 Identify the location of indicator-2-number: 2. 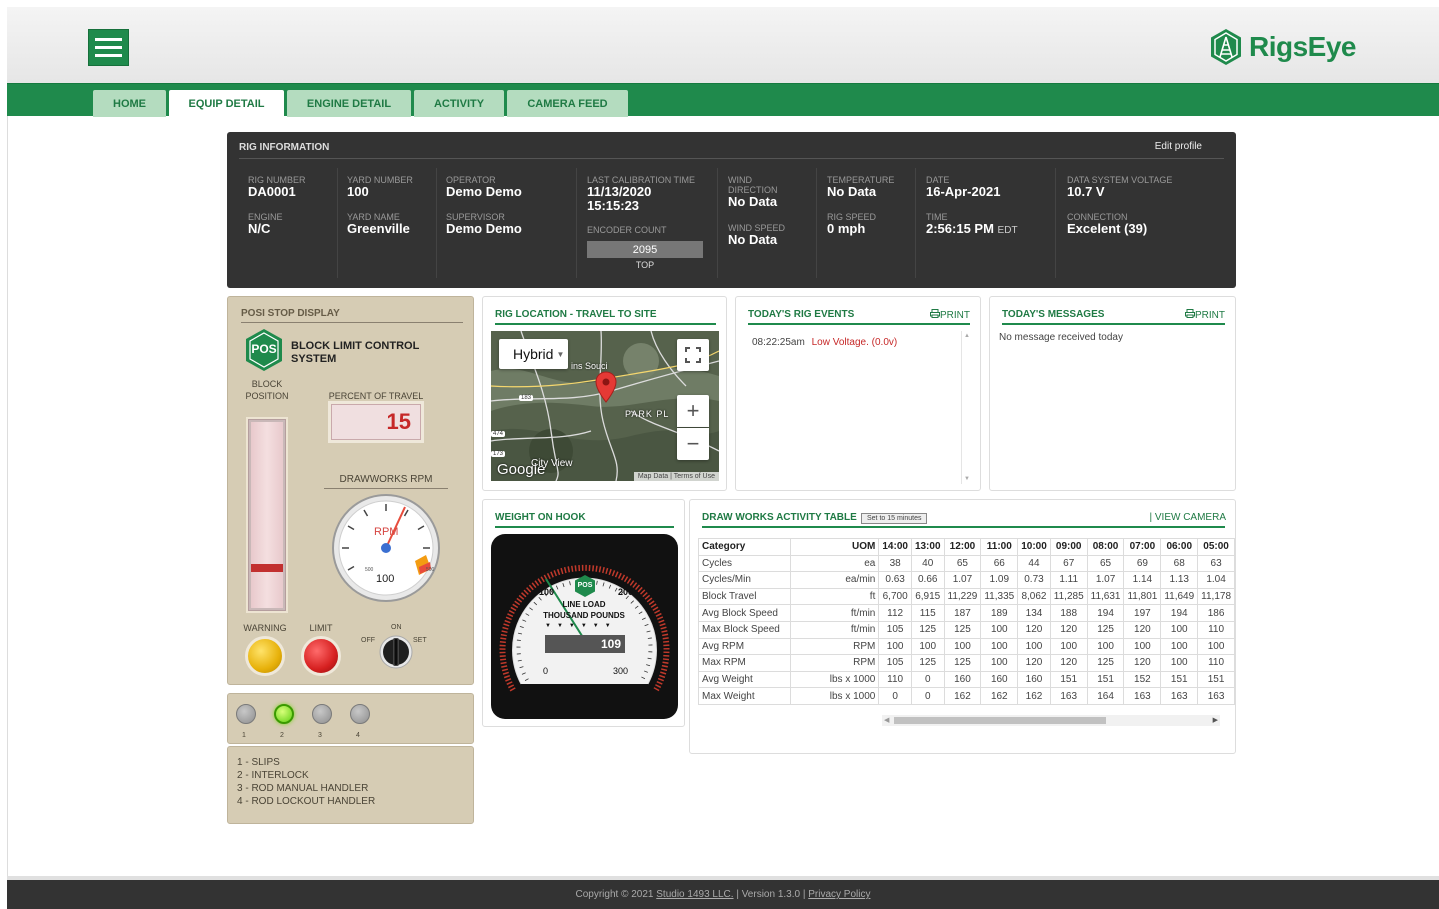
(282, 735).